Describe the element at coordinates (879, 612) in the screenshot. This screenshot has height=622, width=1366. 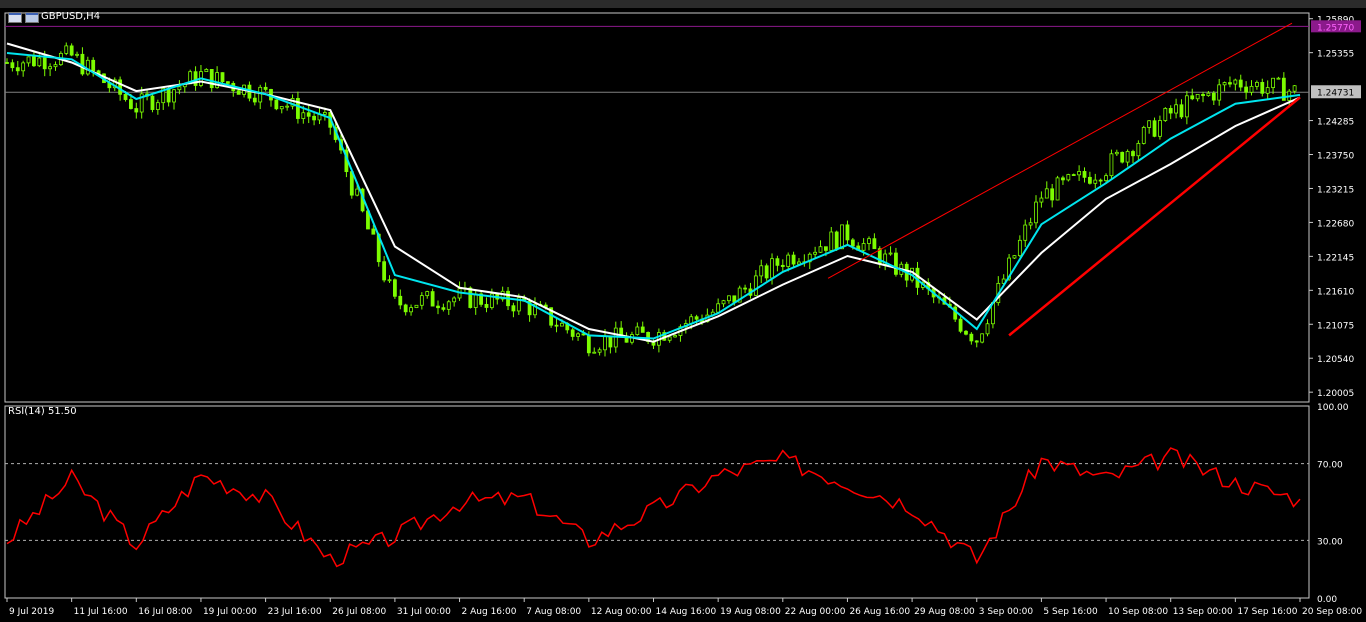
I see `time-tick-label: 26 Aug 16:00` at that location.